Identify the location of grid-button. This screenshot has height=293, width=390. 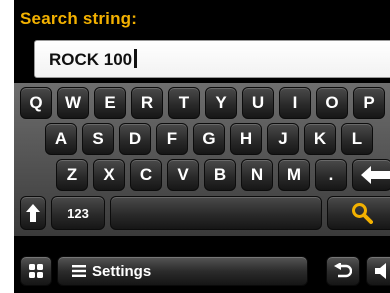
(36, 271).